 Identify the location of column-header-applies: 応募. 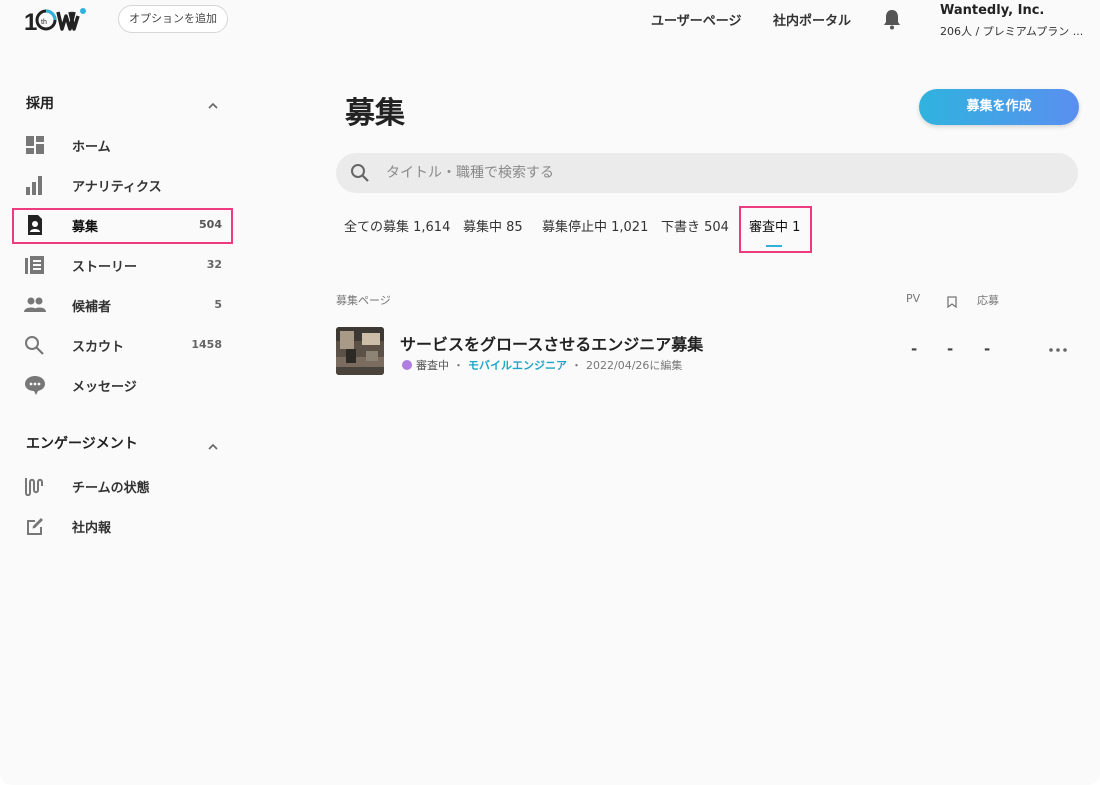
(988, 300).